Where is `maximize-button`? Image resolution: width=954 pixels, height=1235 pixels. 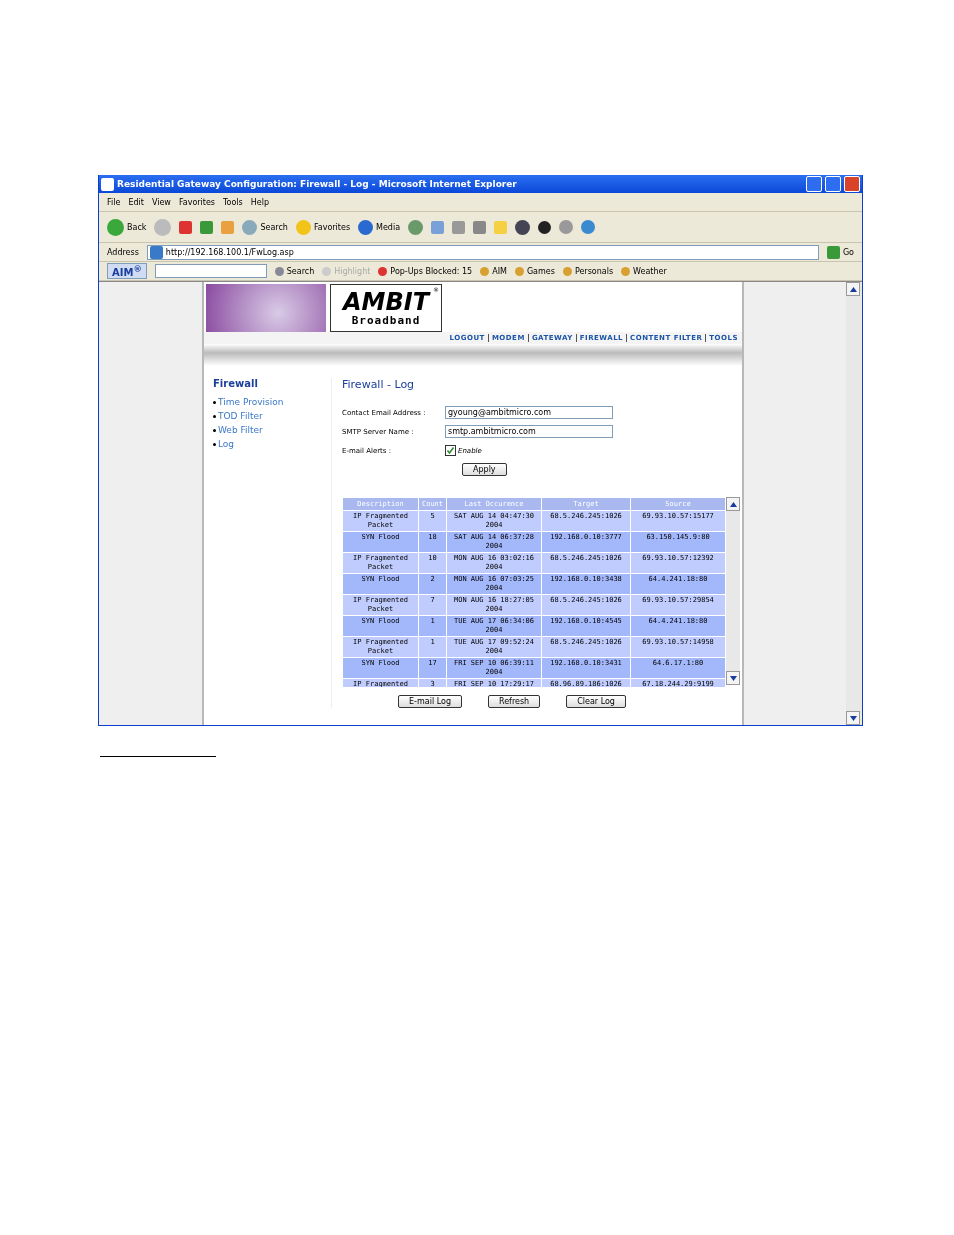 maximize-button is located at coordinates (833, 184).